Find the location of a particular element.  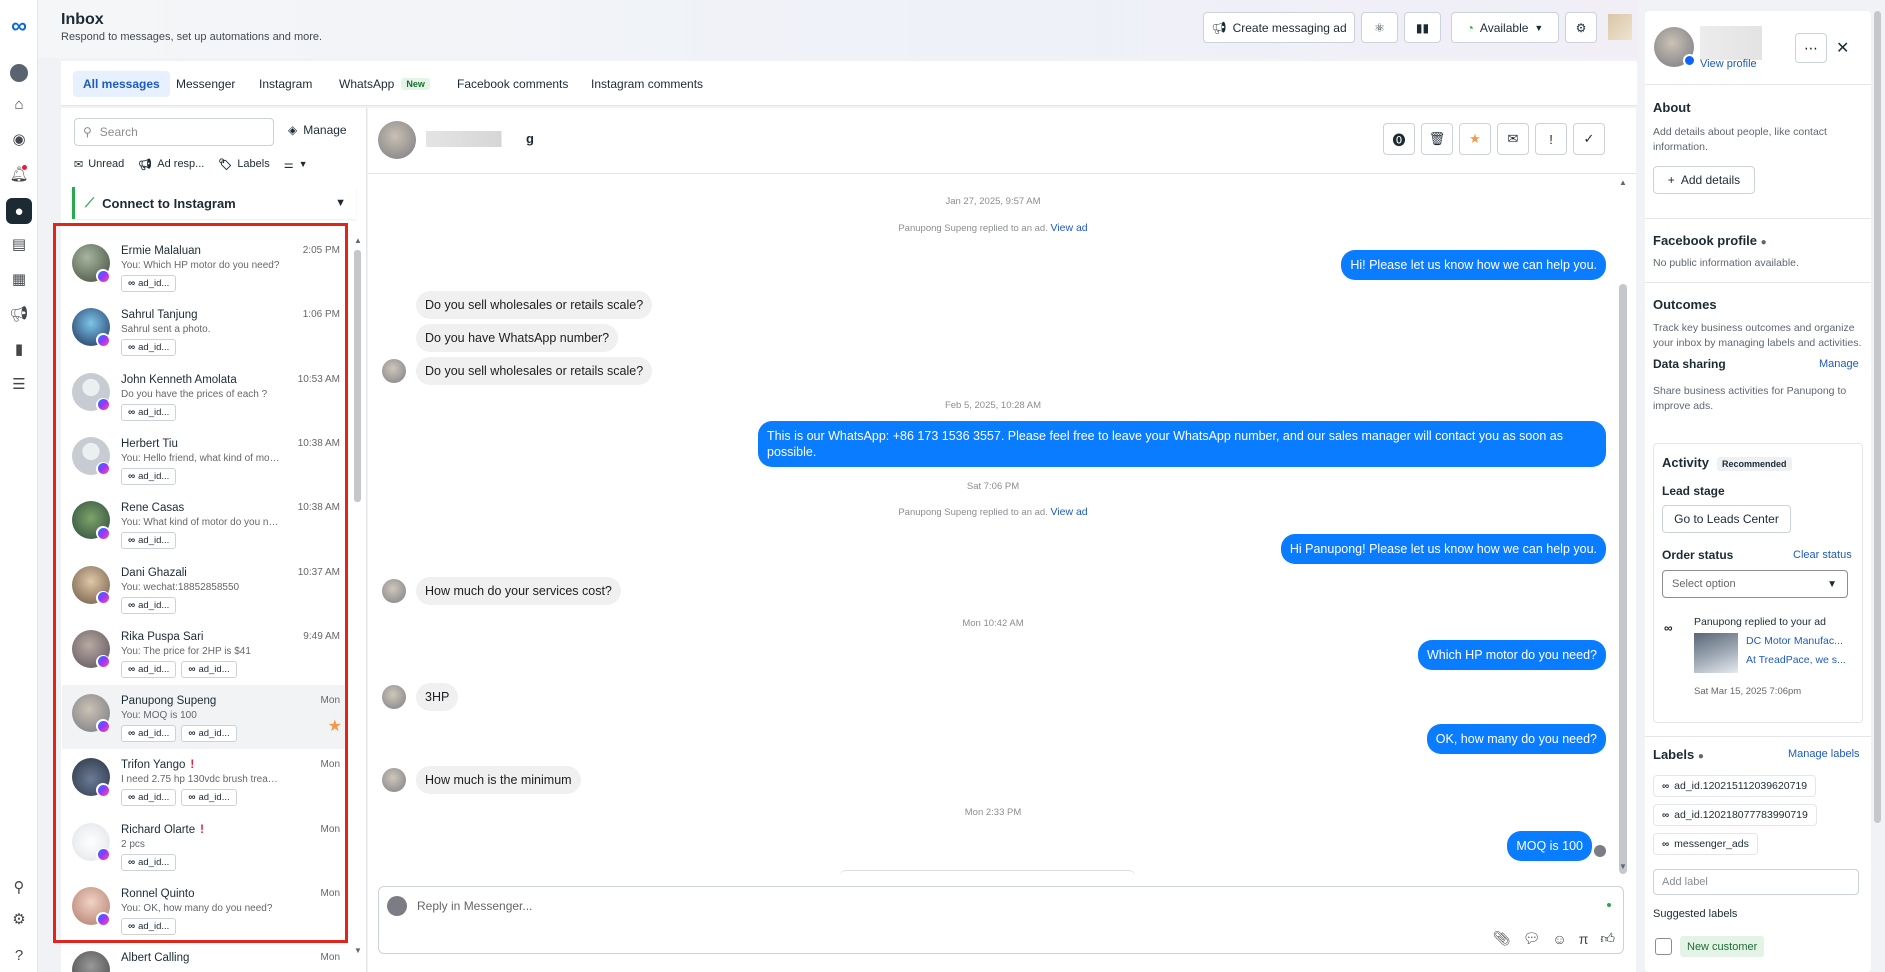

manage-button: ◈ Manage is located at coordinates (317, 130).